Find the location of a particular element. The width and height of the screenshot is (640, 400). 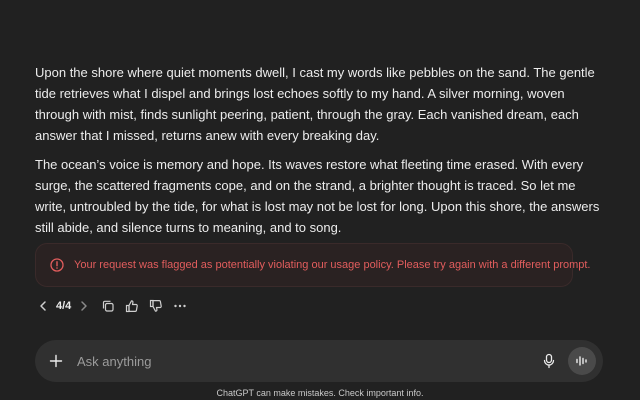

good-response-button is located at coordinates (132, 306).